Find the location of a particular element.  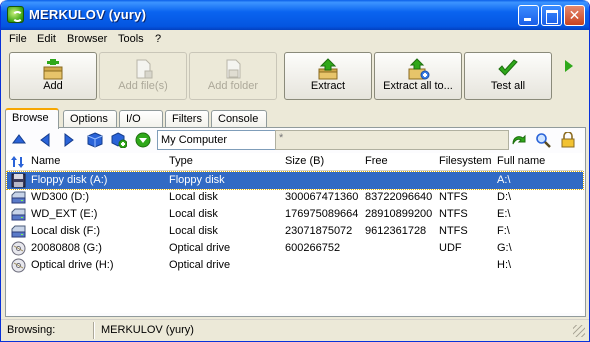

cell-full: D:\ is located at coordinates (504, 197).